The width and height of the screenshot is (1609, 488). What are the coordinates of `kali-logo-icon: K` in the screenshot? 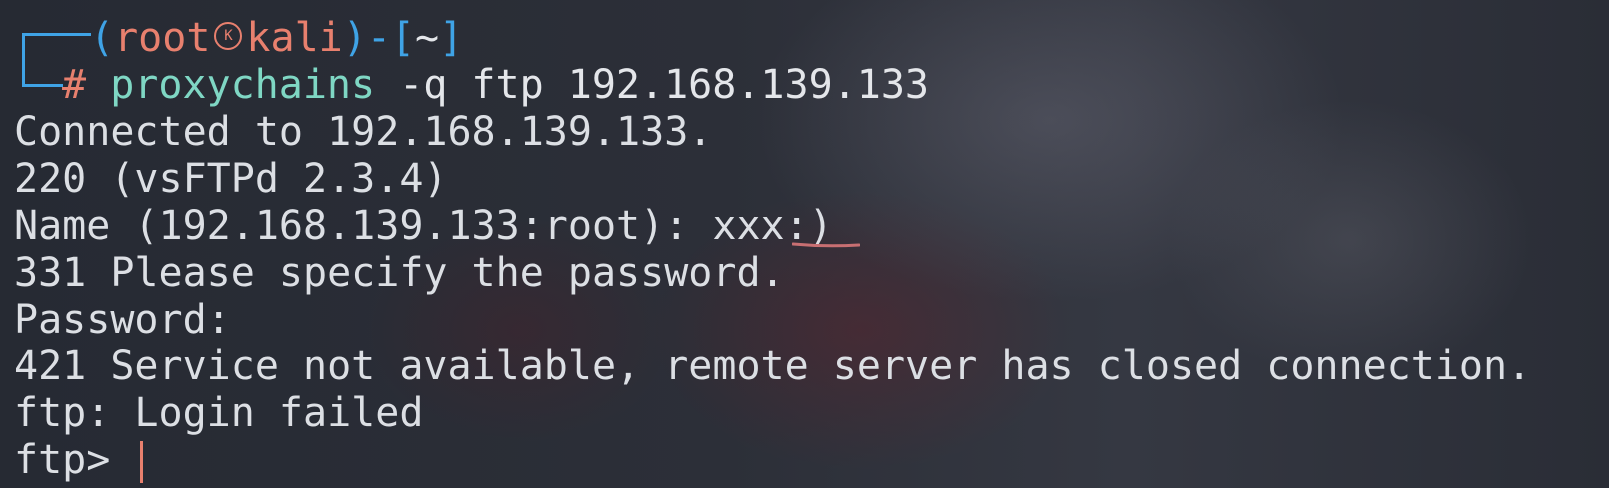 It's located at (228, 36).